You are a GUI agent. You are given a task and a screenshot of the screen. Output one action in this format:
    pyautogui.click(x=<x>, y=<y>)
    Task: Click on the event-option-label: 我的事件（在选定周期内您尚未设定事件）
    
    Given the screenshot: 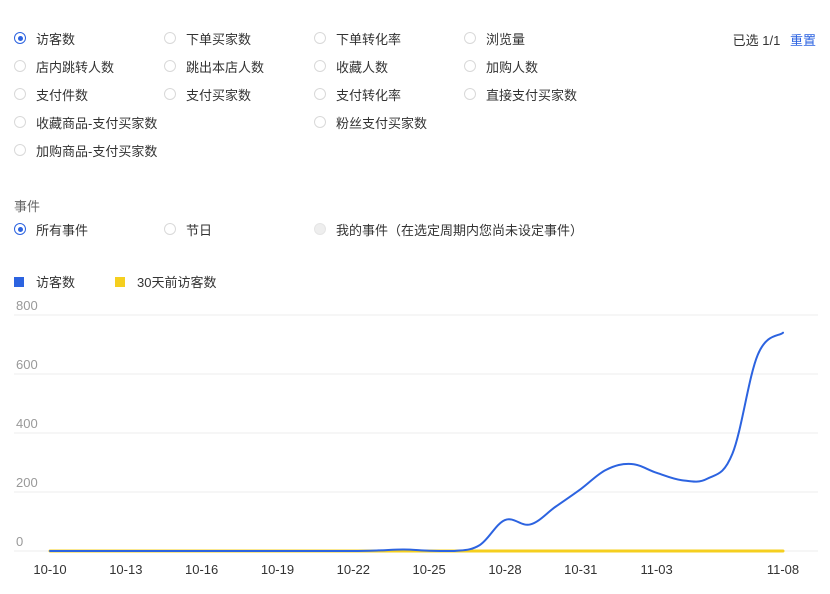 What is the action you would take?
    pyautogui.click(x=460, y=230)
    